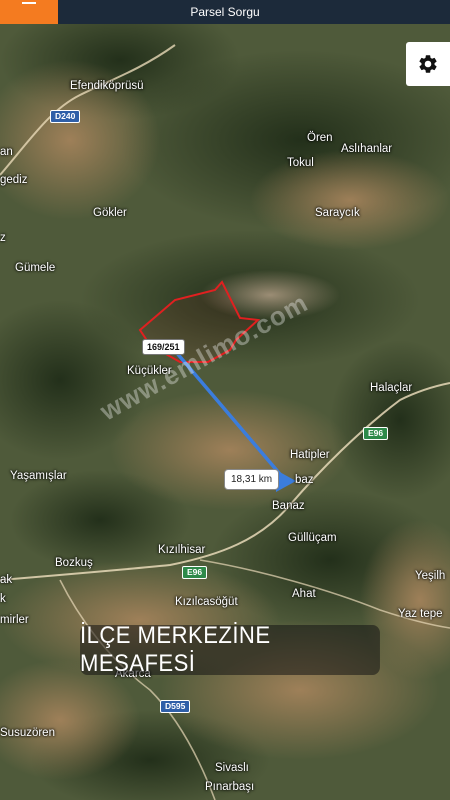 The image size is (450, 800). What do you see at coordinates (3, 599) in the screenshot?
I see `place-label: k` at bounding box center [3, 599].